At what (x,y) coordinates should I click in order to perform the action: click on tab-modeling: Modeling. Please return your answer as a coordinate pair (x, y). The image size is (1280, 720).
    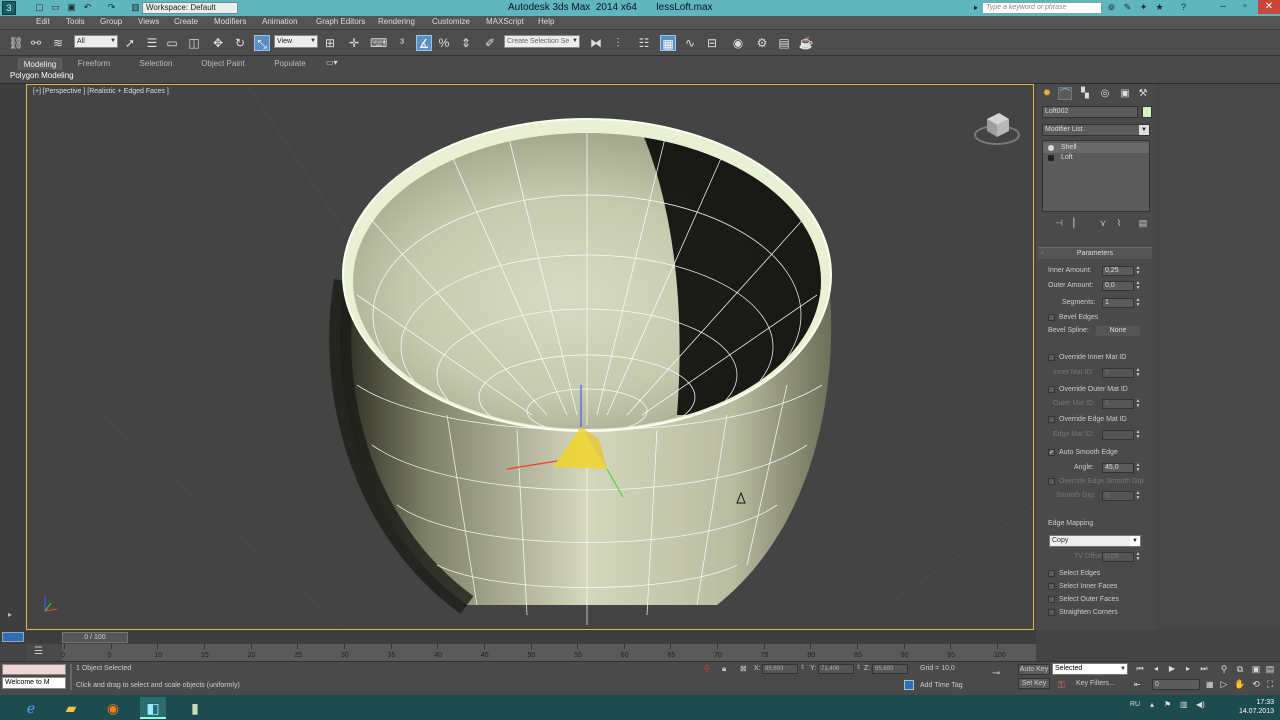
    Looking at the image, I should click on (40, 64).